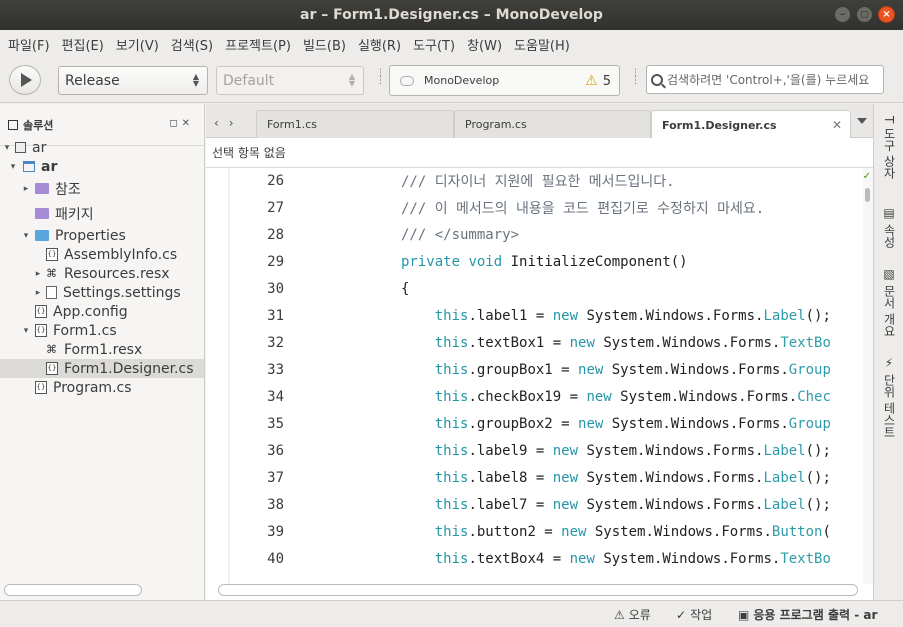 This screenshot has height=627, width=903. Describe the element at coordinates (42, 235) in the screenshot. I see `folder-icon` at that location.